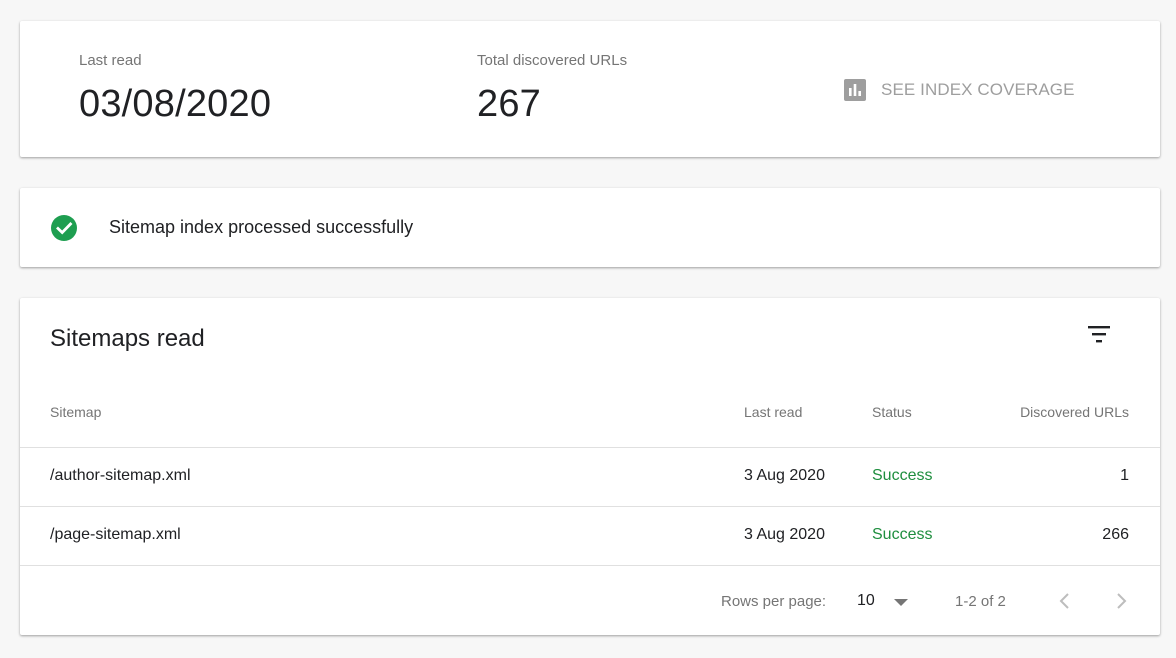 This screenshot has width=1176, height=658. I want to click on total-urls-value: 267, so click(509, 104).